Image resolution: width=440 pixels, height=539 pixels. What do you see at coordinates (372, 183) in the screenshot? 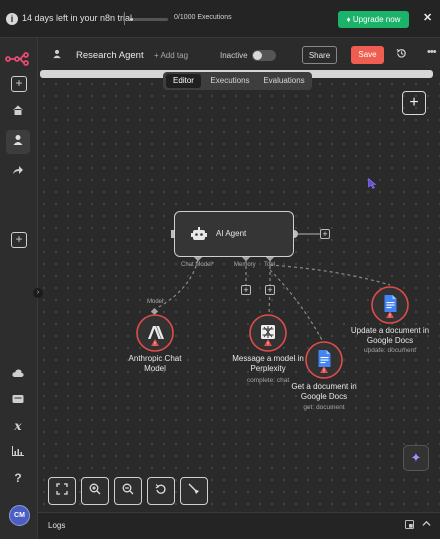
I see `cursor-icon` at bounding box center [372, 183].